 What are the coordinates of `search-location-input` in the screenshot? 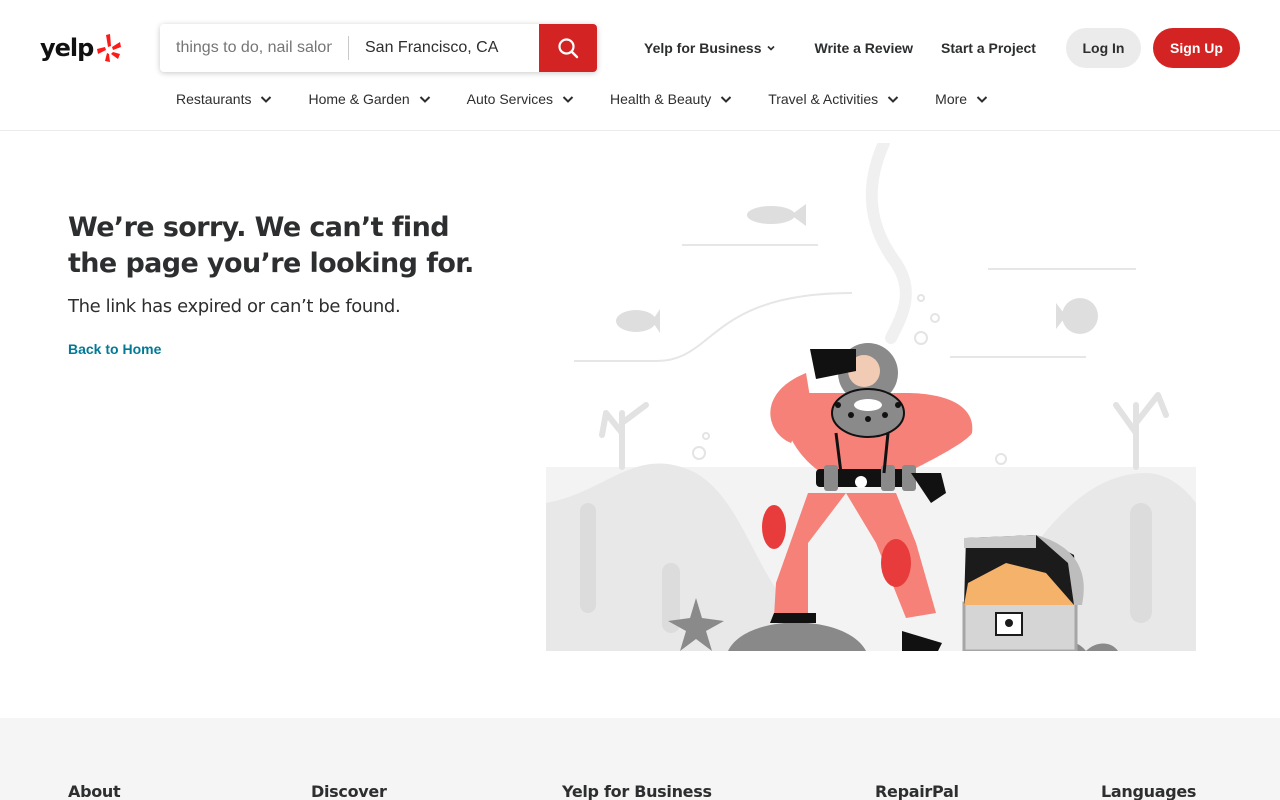 It's located at (444, 48).